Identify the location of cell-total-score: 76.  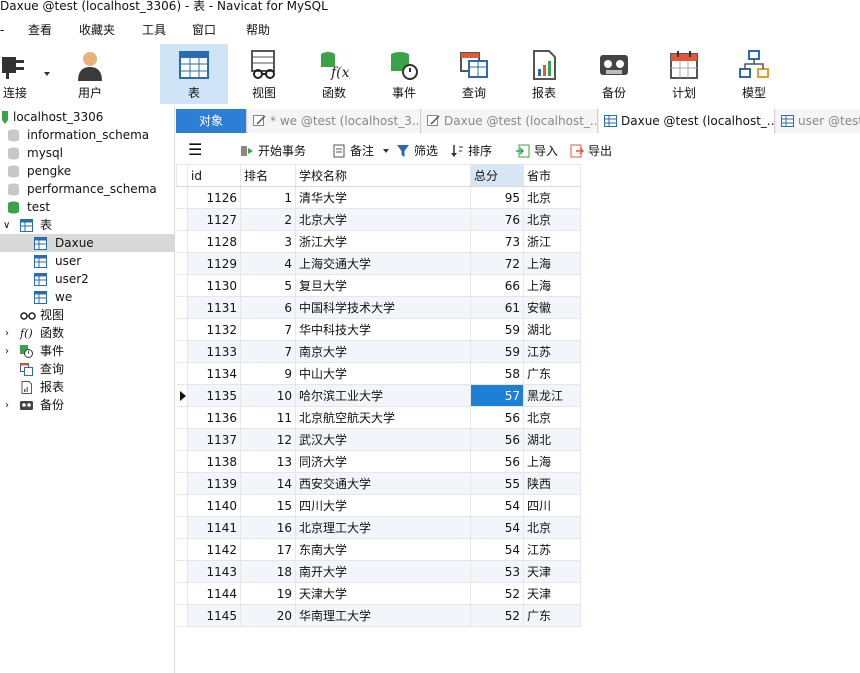
(497, 219).